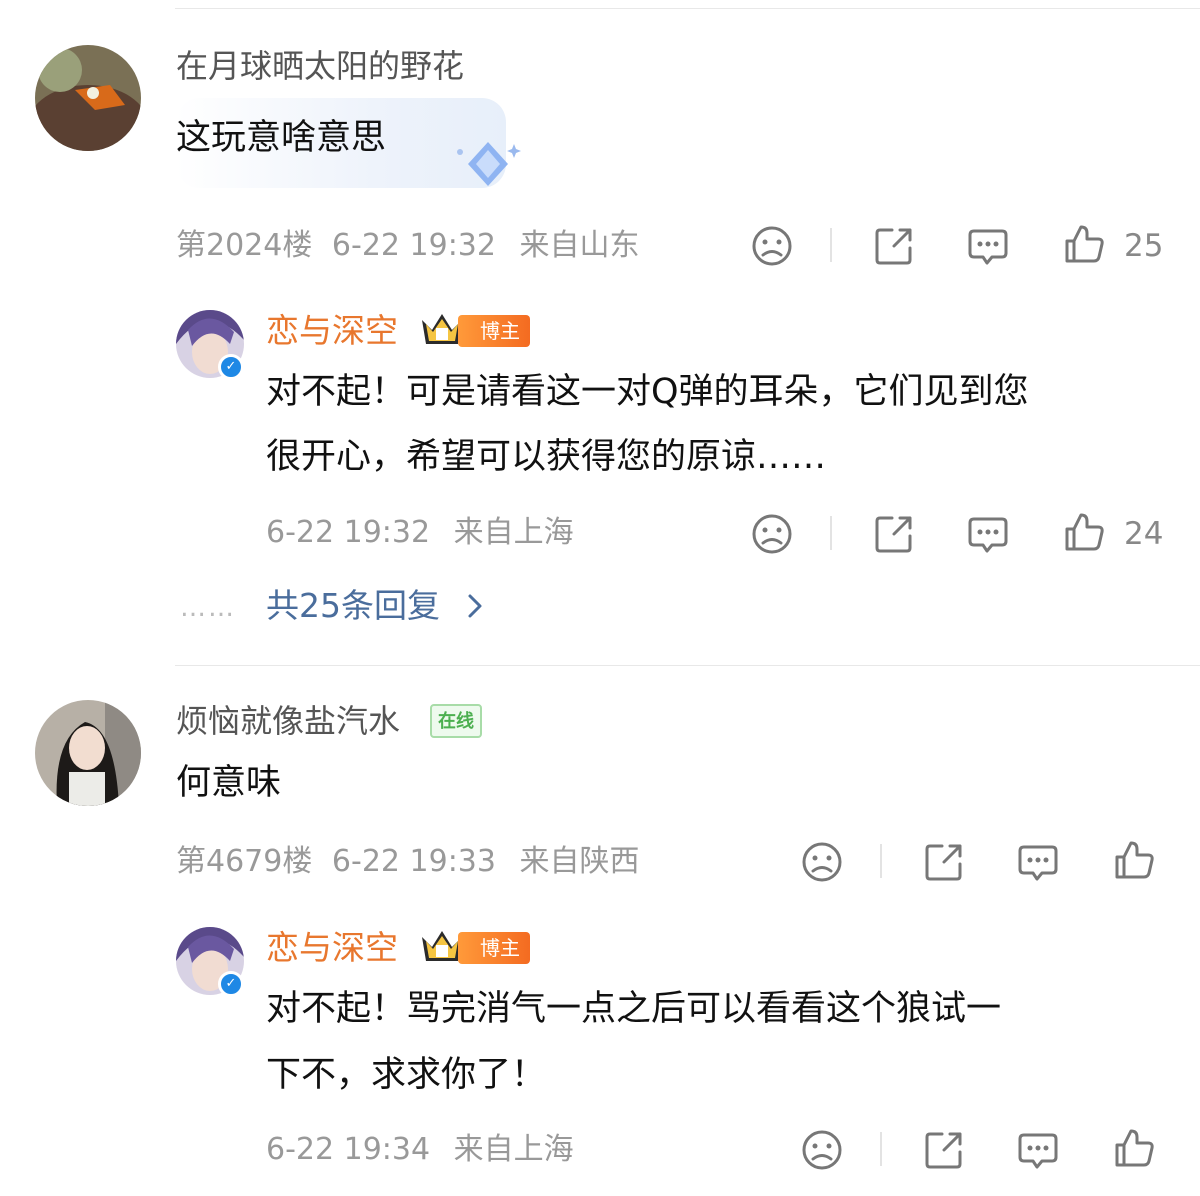  Describe the element at coordinates (475, 608) in the screenshot. I see `chevron-right-icon` at that location.